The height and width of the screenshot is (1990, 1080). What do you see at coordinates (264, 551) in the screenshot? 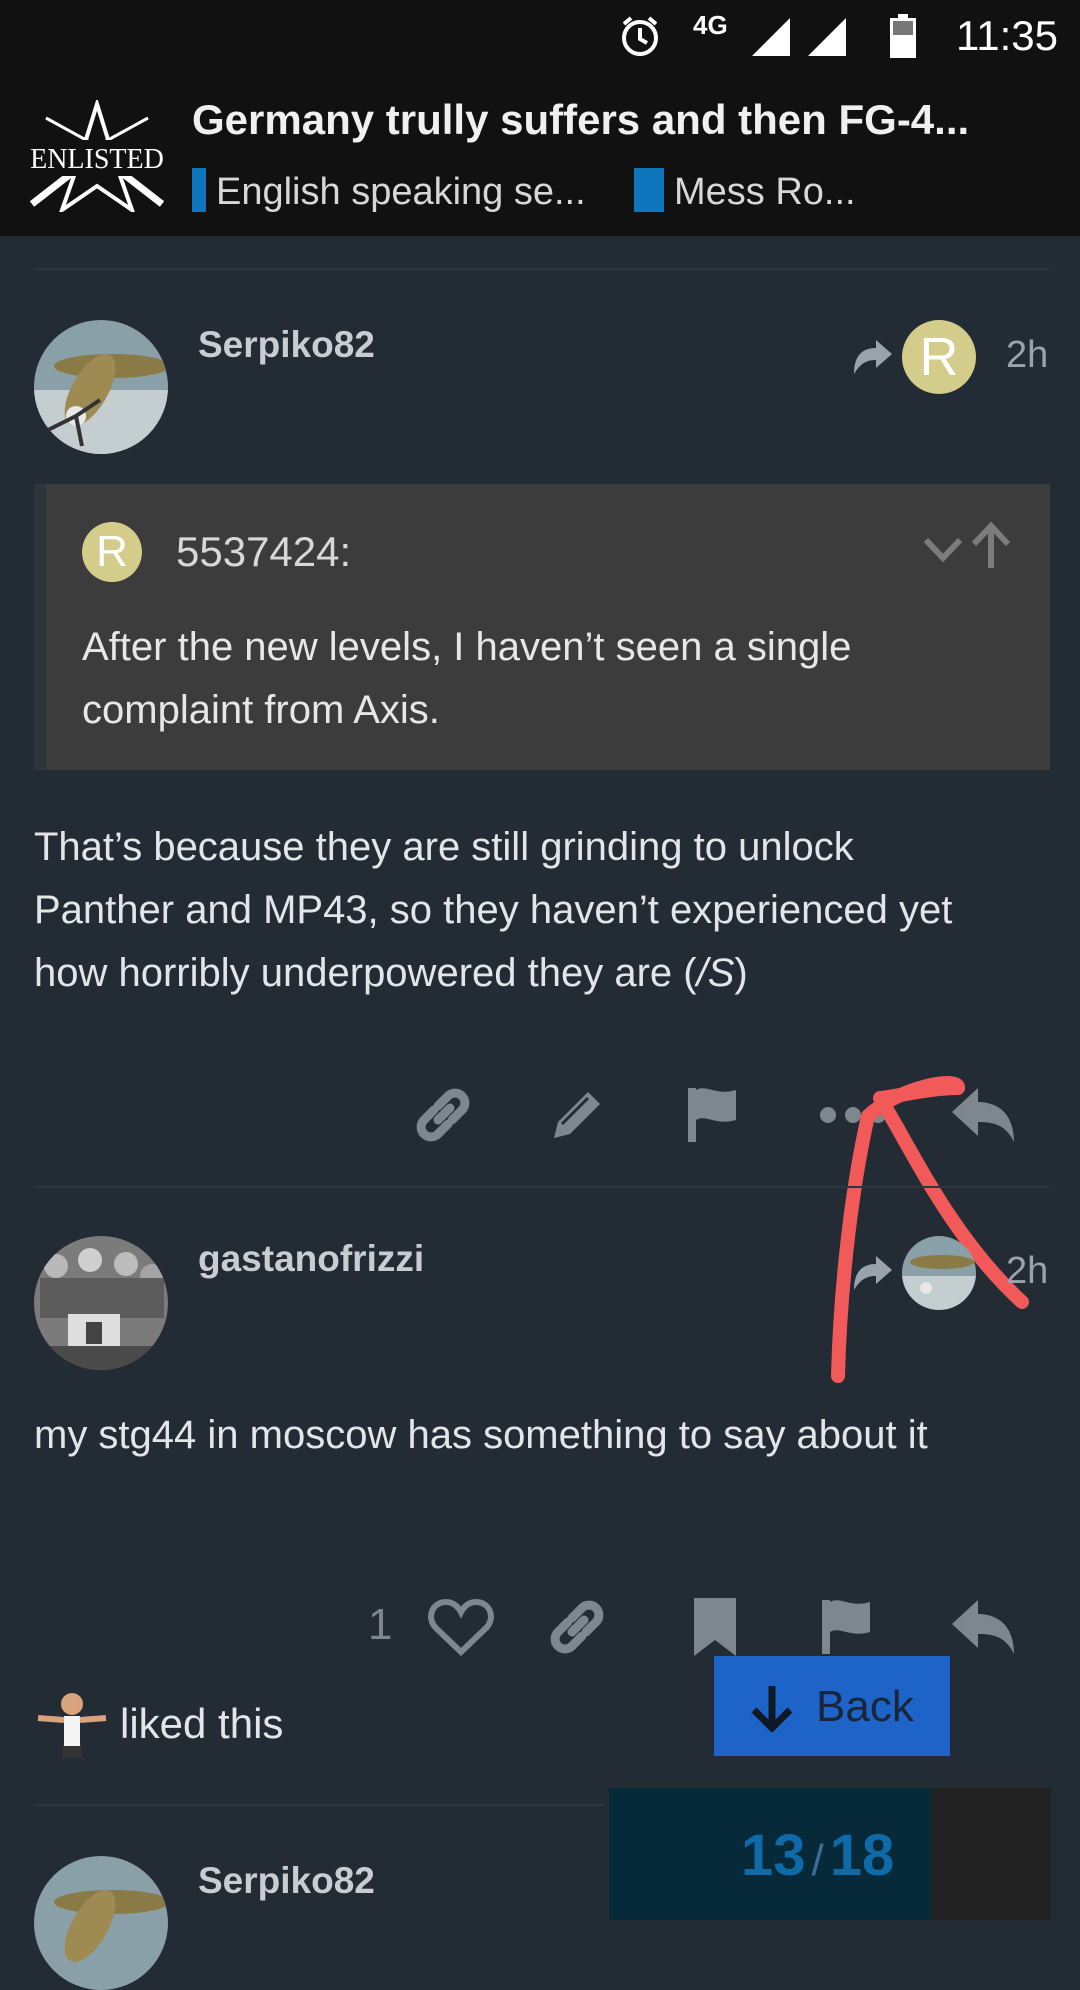
I see `quote-username: 5537424:` at bounding box center [264, 551].